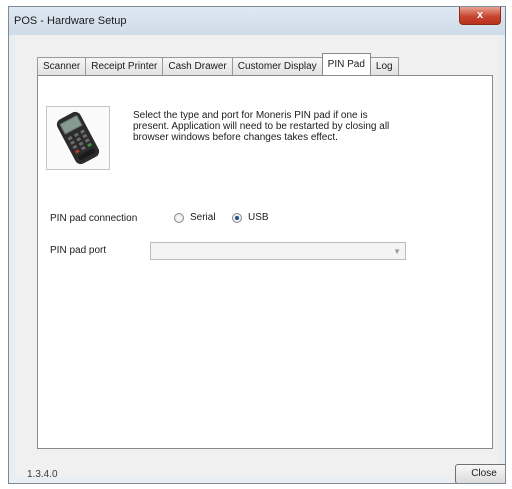 Image resolution: width=512 pixels, height=489 pixels. What do you see at coordinates (42, 474) in the screenshot?
I see `version-label: 1.3.4.0` at bounding box center [42, 474].